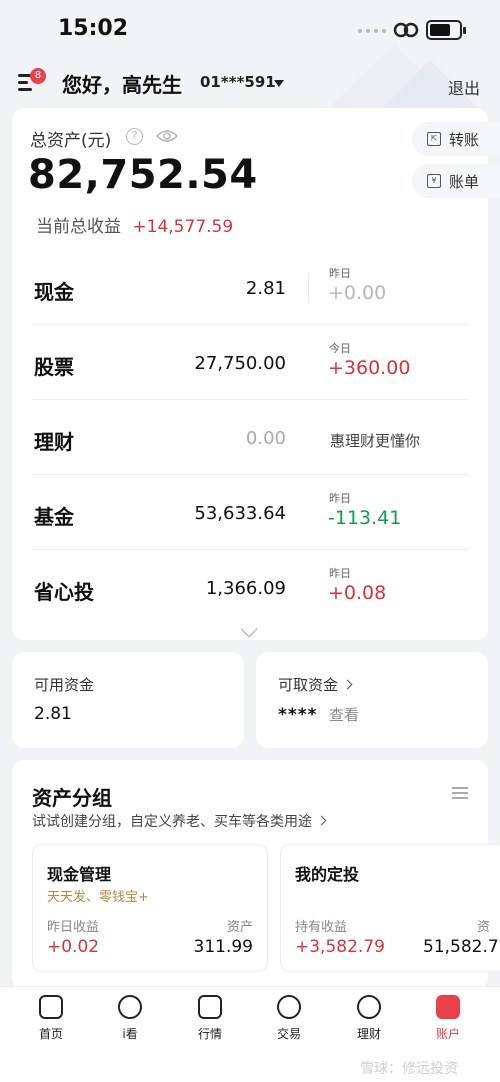  I want to click on group-card-title: 我的定投, so click(327, 874).